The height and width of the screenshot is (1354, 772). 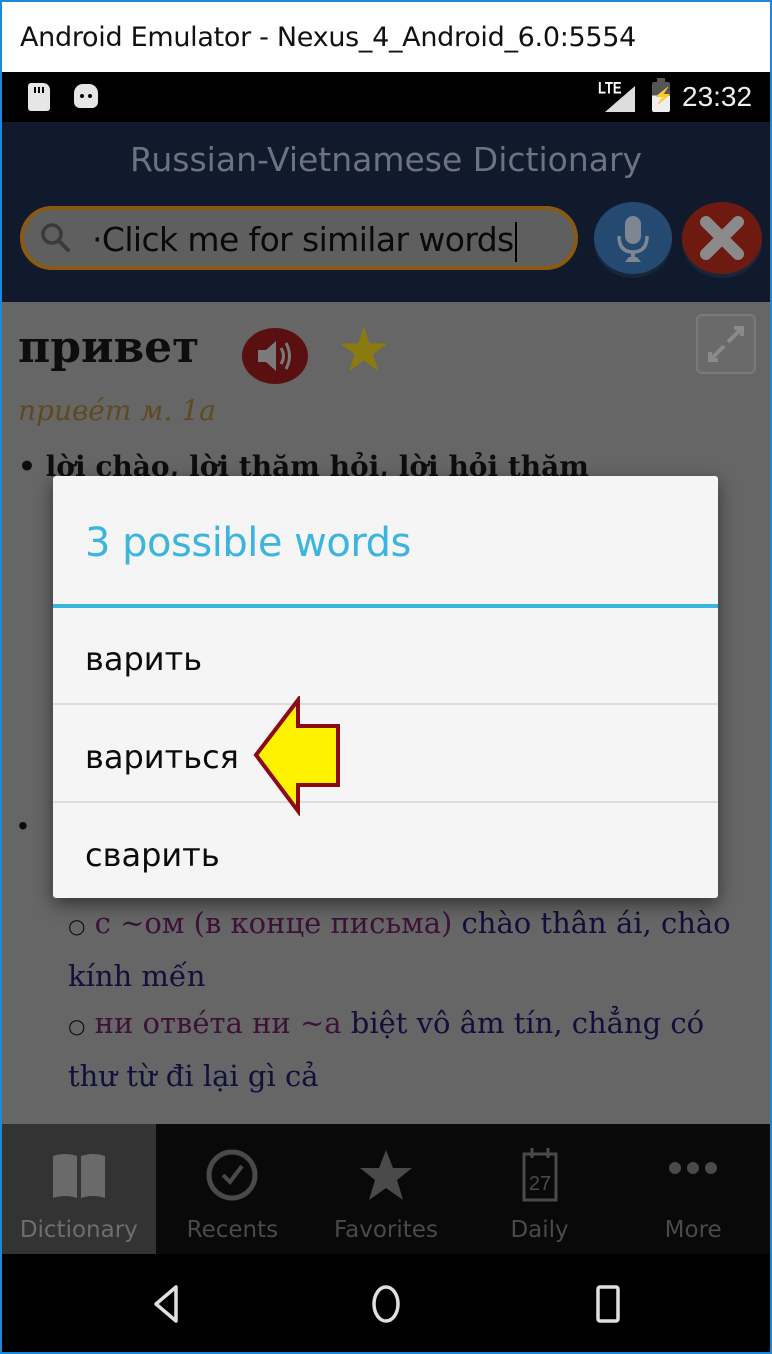 I want to click on search-icon, so click(x=55, y=237).